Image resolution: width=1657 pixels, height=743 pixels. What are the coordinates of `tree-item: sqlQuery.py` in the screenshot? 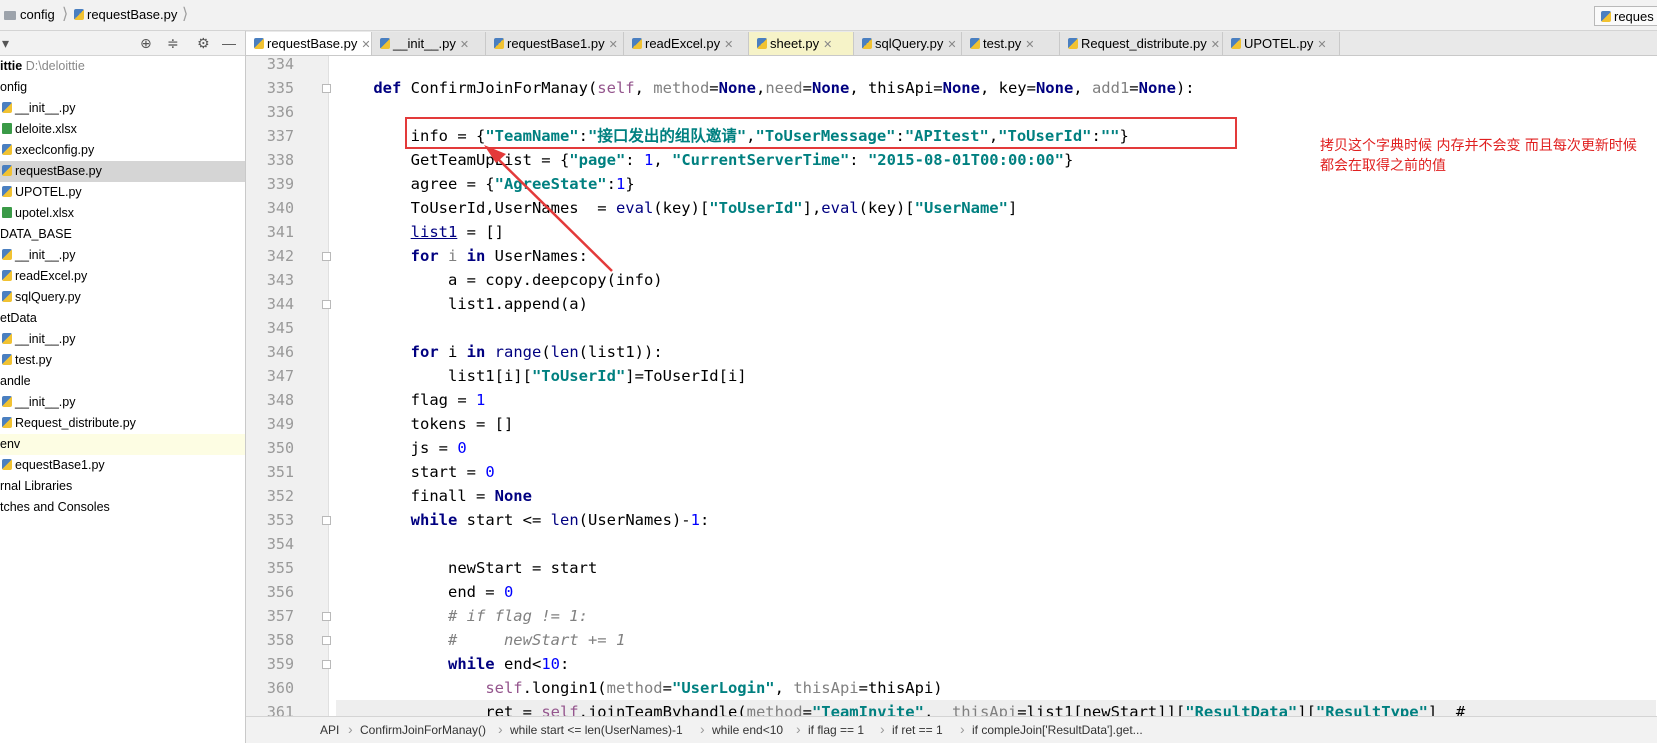 It's located at (122, 297).